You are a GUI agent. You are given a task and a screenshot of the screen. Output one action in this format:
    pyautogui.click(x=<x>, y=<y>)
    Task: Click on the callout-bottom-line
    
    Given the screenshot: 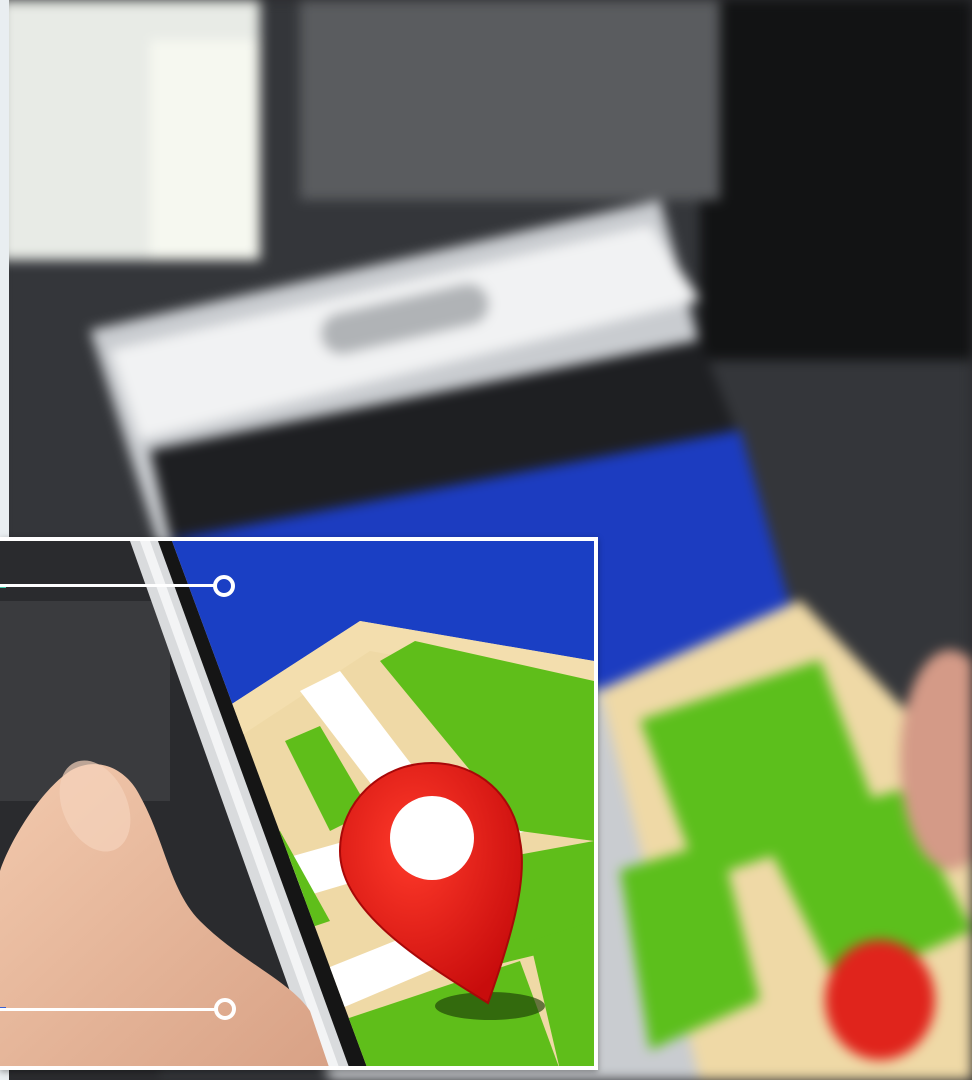 What is the action you would take?
    pyautogui.click(x=107, y=1009)
    